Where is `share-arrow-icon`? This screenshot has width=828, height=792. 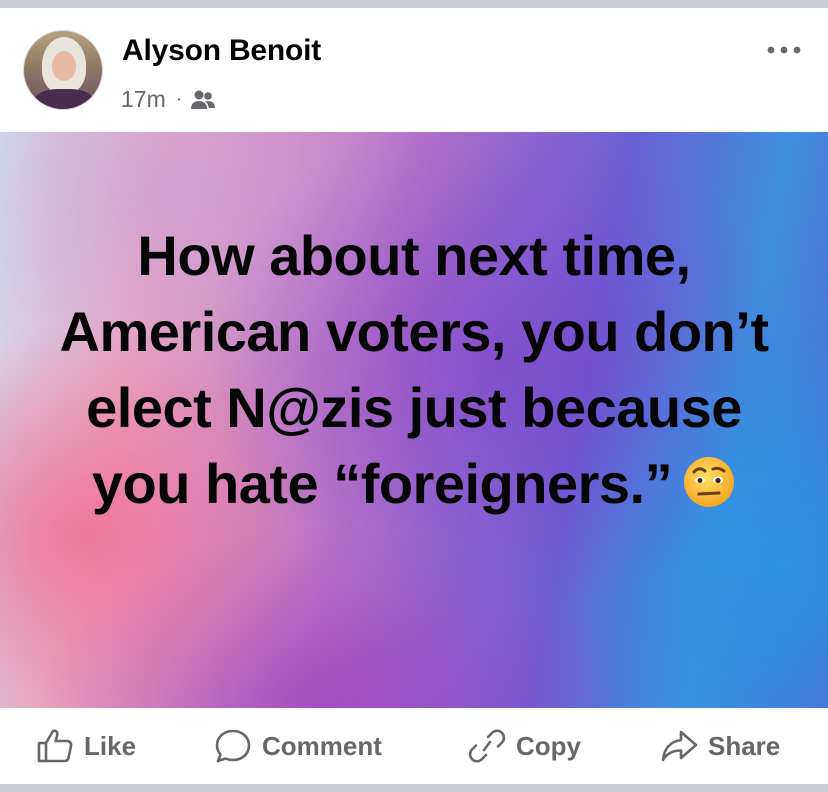 share-arrow-icon is located at coordinates (679, 746).